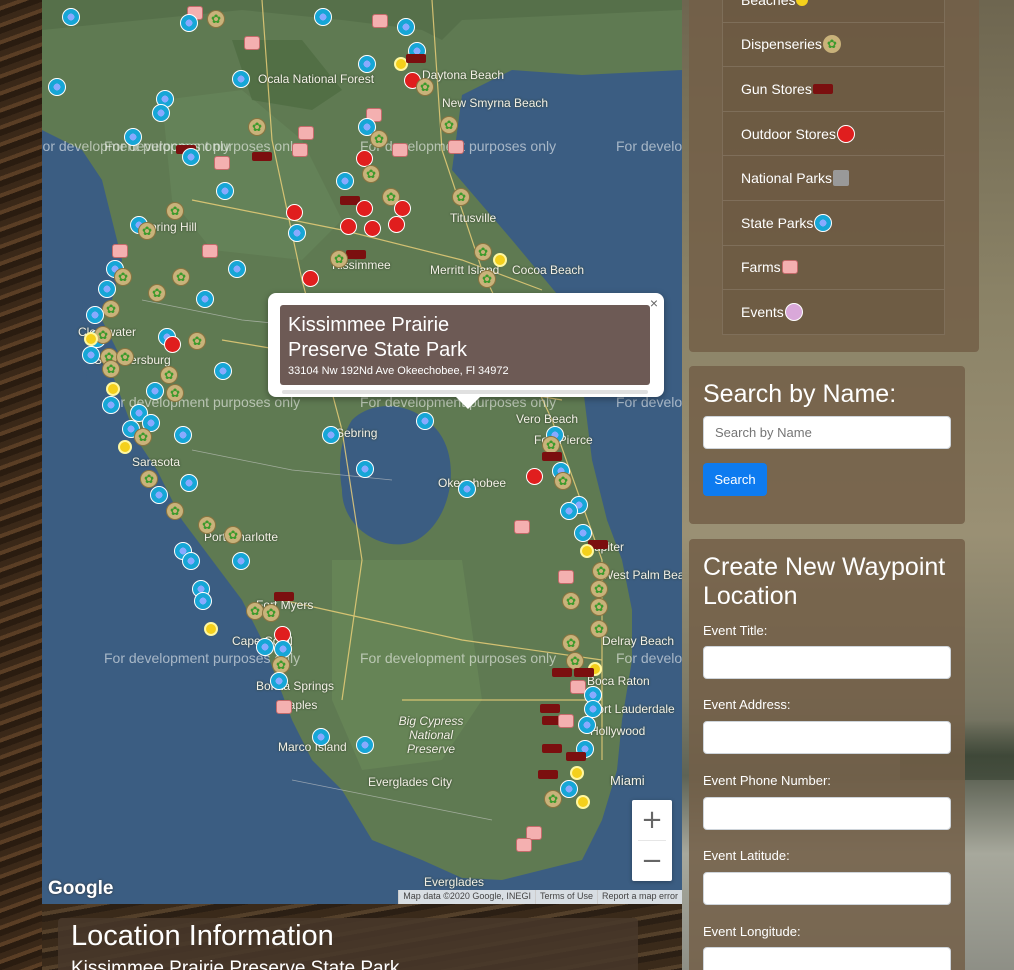  What do you see at coordinates (833, 223) in the screenshot?
I see `category-state-parks: State Parks` at bounding box center [833, 223].